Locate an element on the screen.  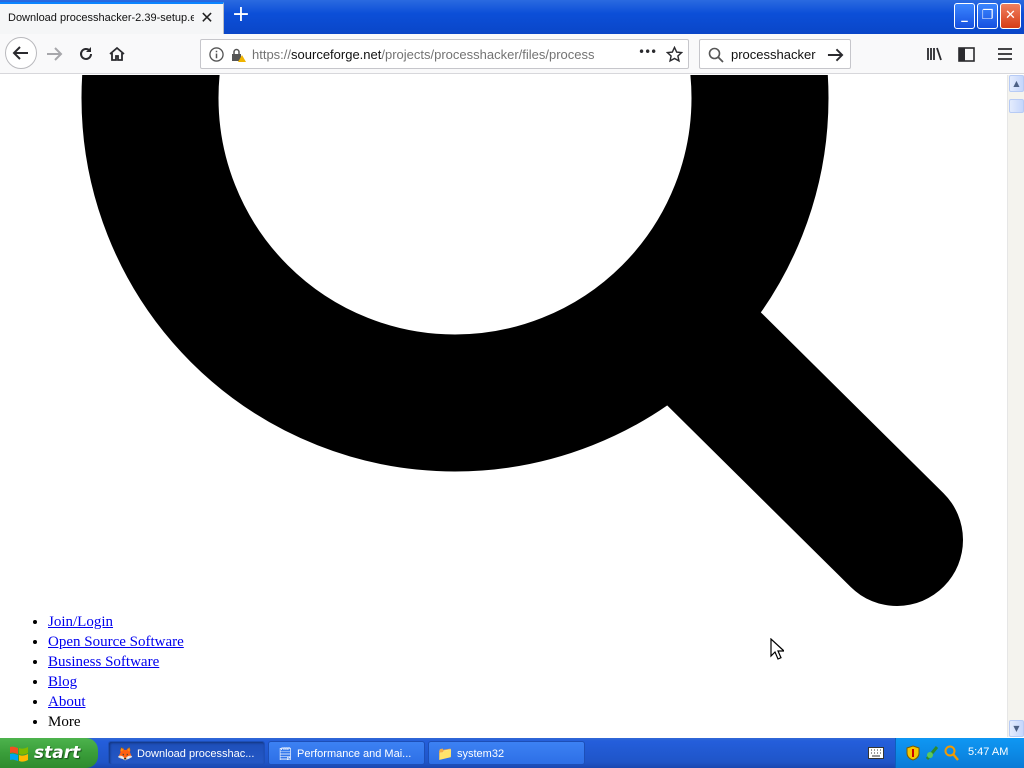
mouse-cursor-icon is located at coordinates (777, 649).